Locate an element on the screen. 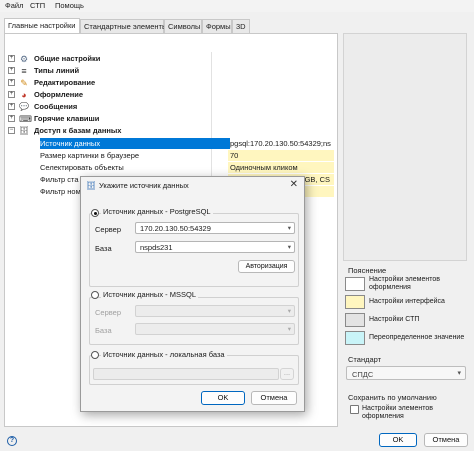 Image resolution: width=474 pixels, height=451 pixels. legend-text: Настройки СТП is located at coordinates (394, 319).